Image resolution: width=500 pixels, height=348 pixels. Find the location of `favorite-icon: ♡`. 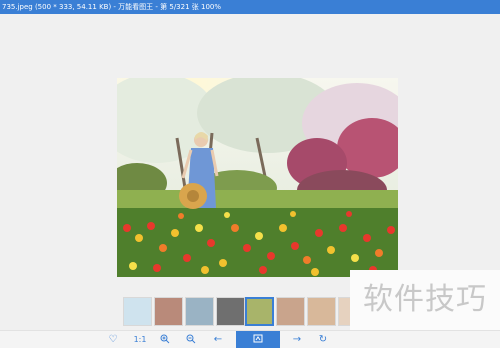

favorite-icon: ♡ is located at coordinates (113, 339).